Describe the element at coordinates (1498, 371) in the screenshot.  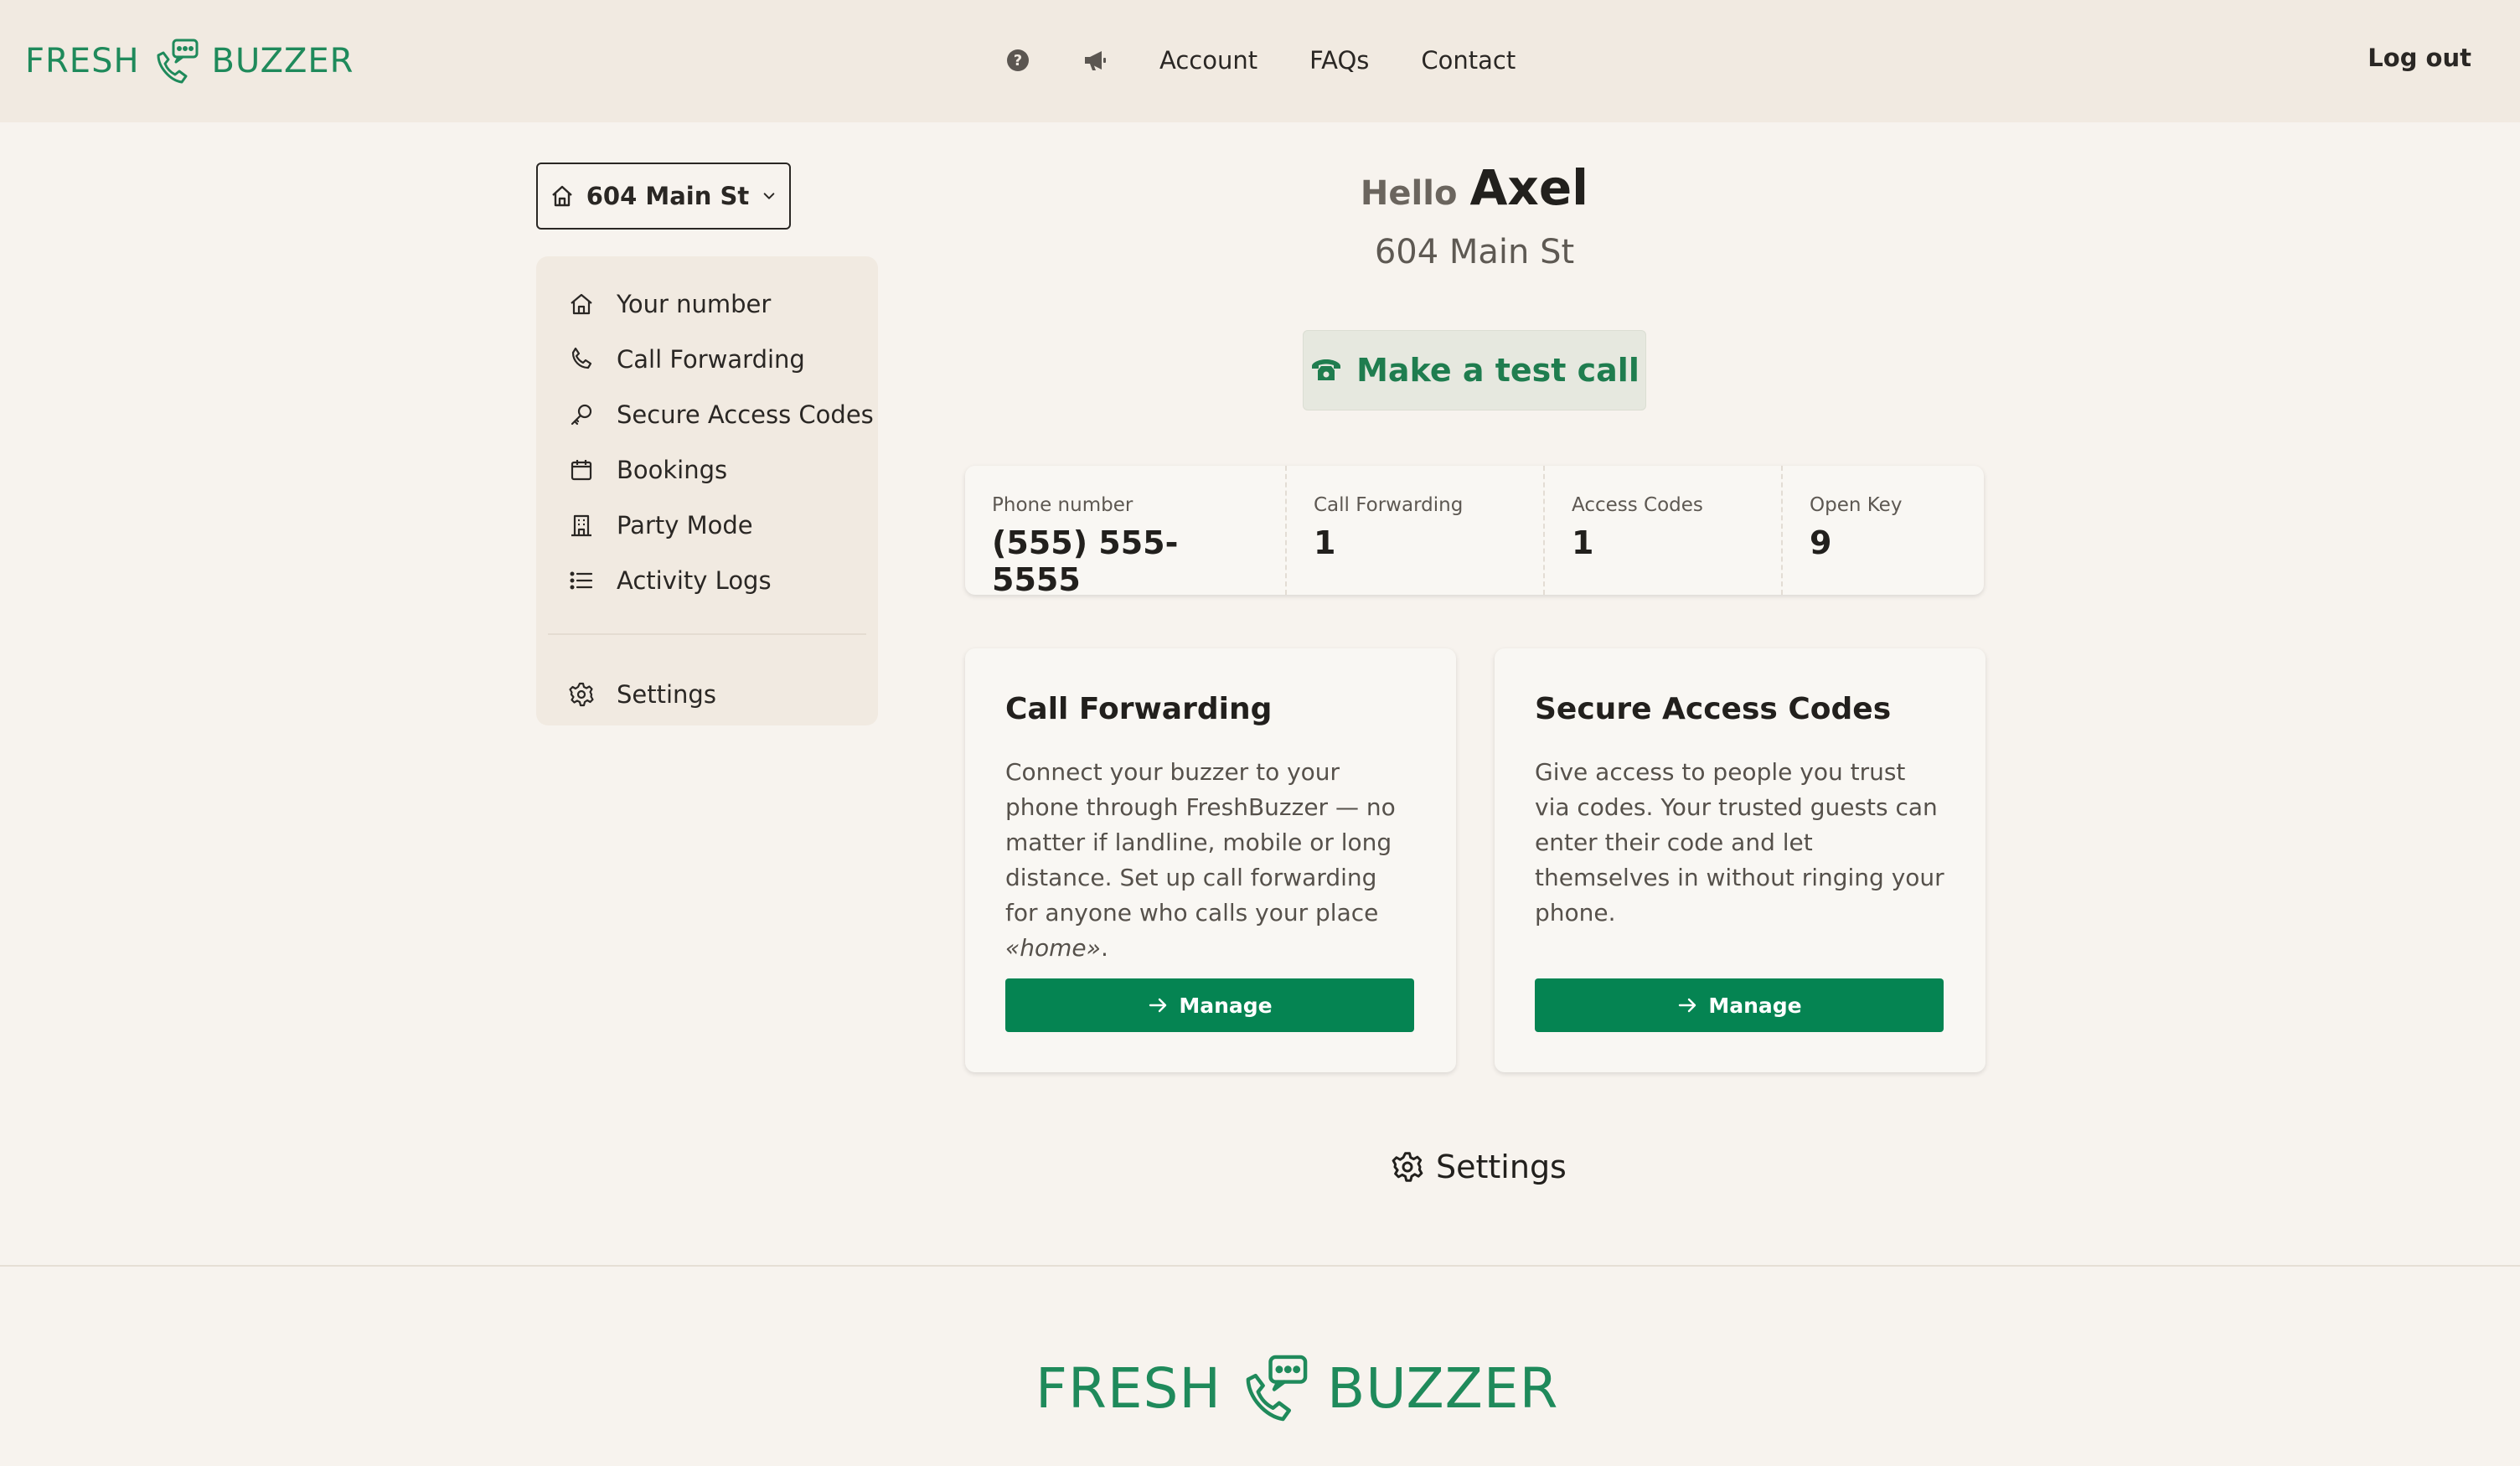
I see `make-test-call-label: Make a test call` at that location.